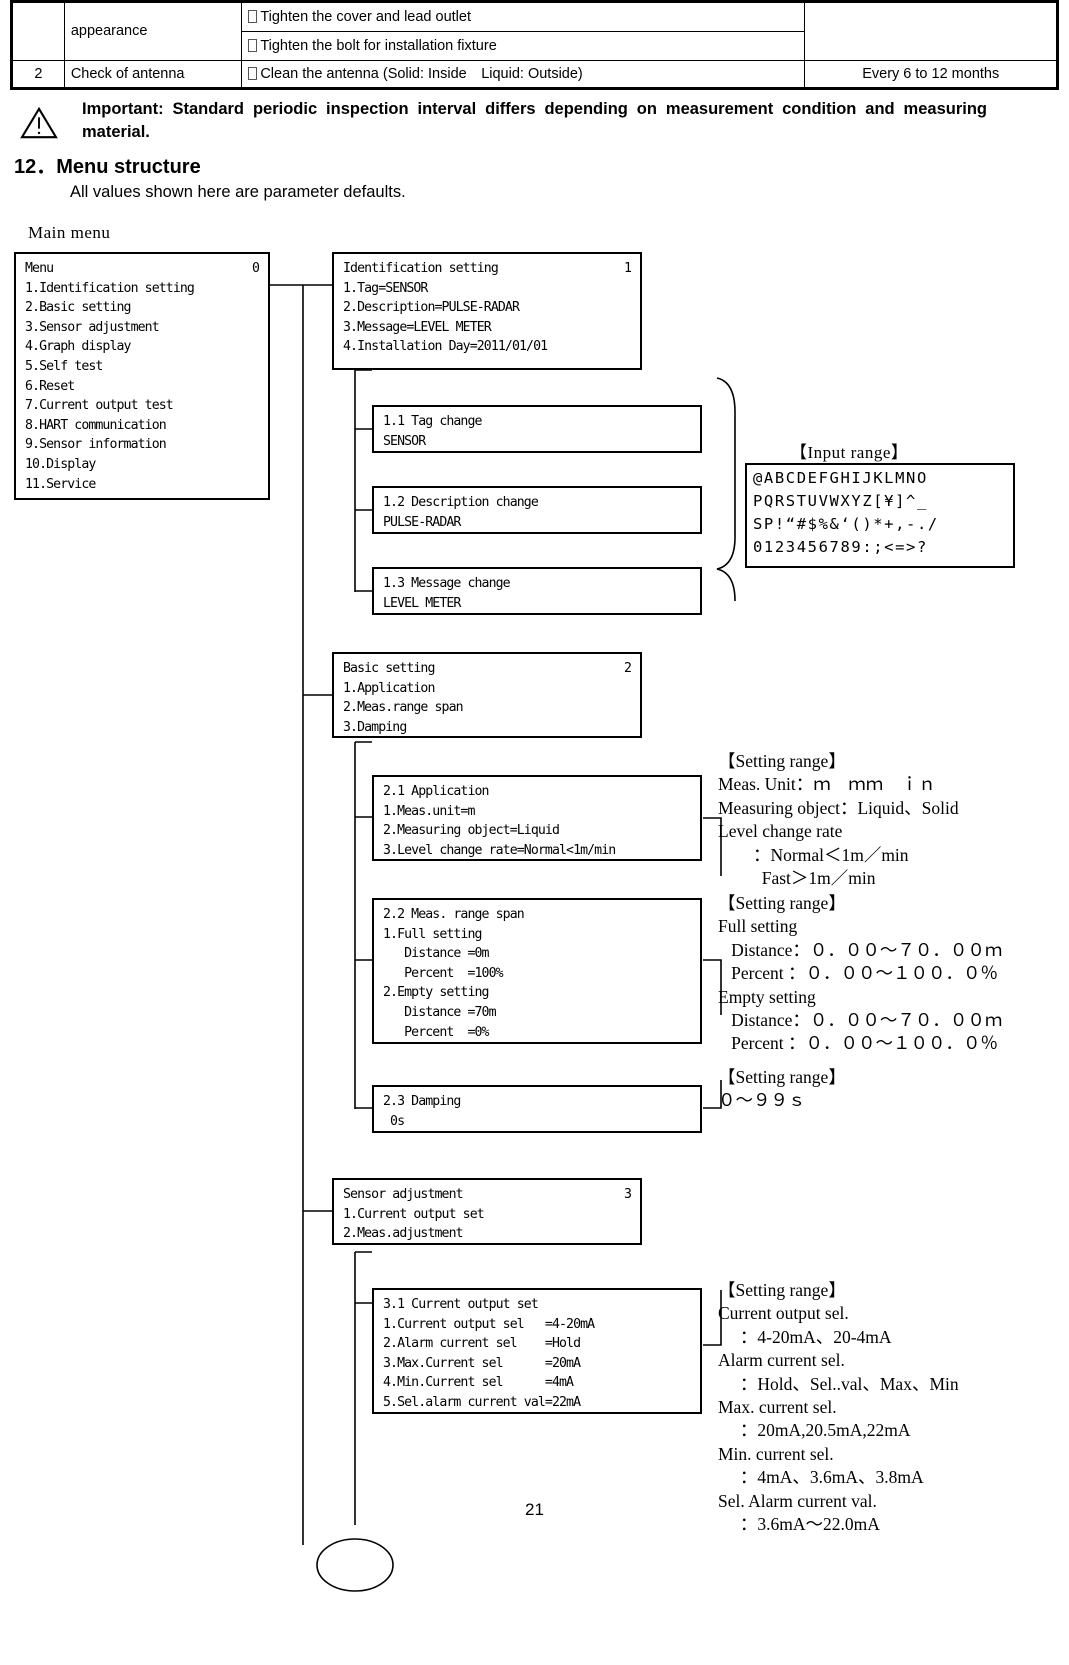 Image resolution: width=1069 pixels, height=1665 pixels. What do you see at coordinates (487, 347) in the screenshot?
I see `screen-menu-item: 4.Installation Day=2011/01/01` at bounding box center [487, 347].